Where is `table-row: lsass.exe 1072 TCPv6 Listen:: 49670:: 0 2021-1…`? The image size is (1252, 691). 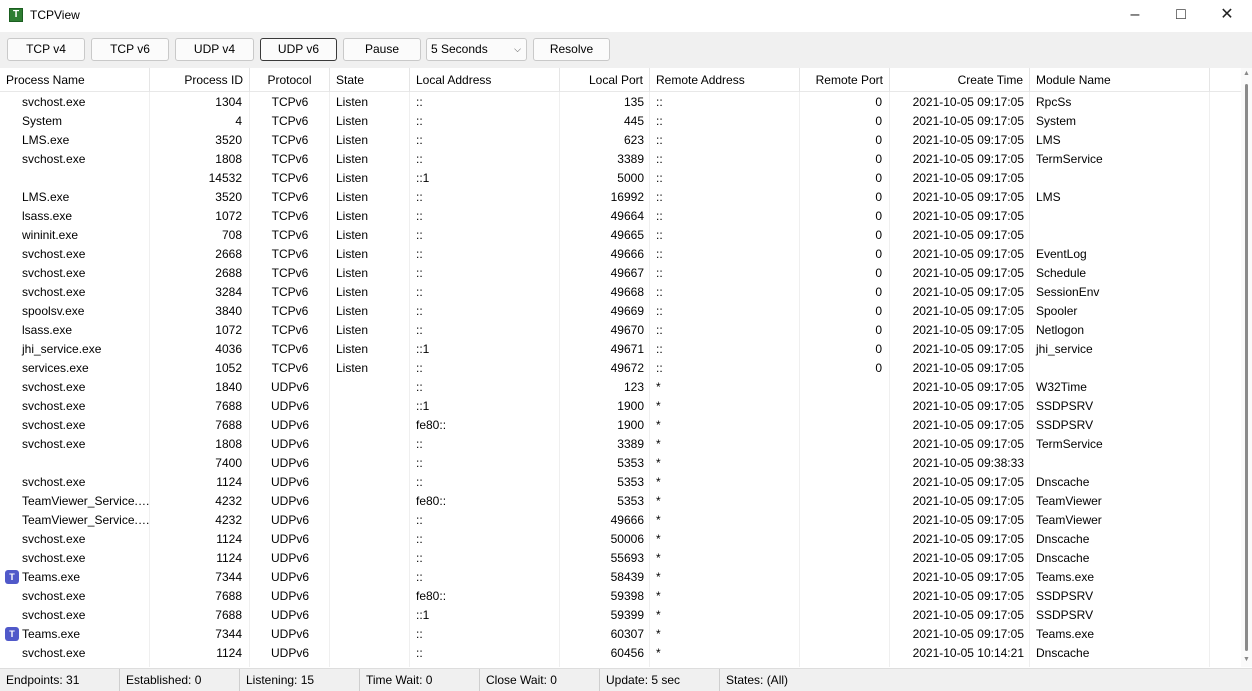
table-row: lsass.exe 1072 TCPv6 Listen:: 49670:: 0 2021-1… is located at coordinates (620, 330).